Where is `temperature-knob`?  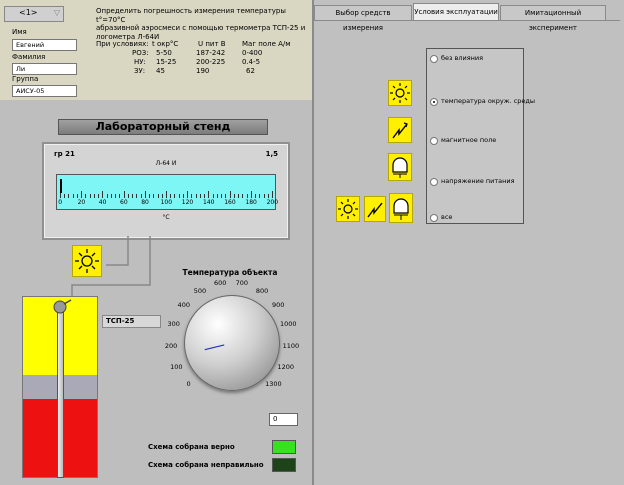
temperature-knob is located at coordinates (232, 343).